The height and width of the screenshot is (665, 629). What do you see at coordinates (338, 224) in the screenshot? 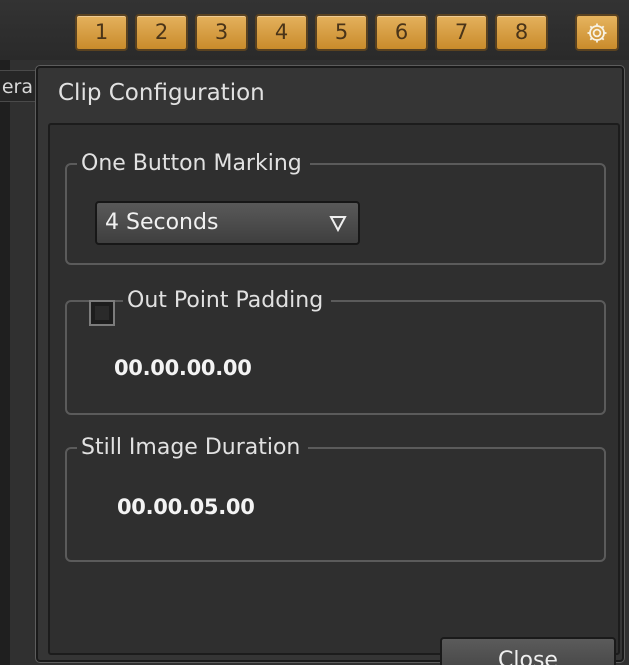
I see `chevron-down-icon` at bounding box center [338, 224].